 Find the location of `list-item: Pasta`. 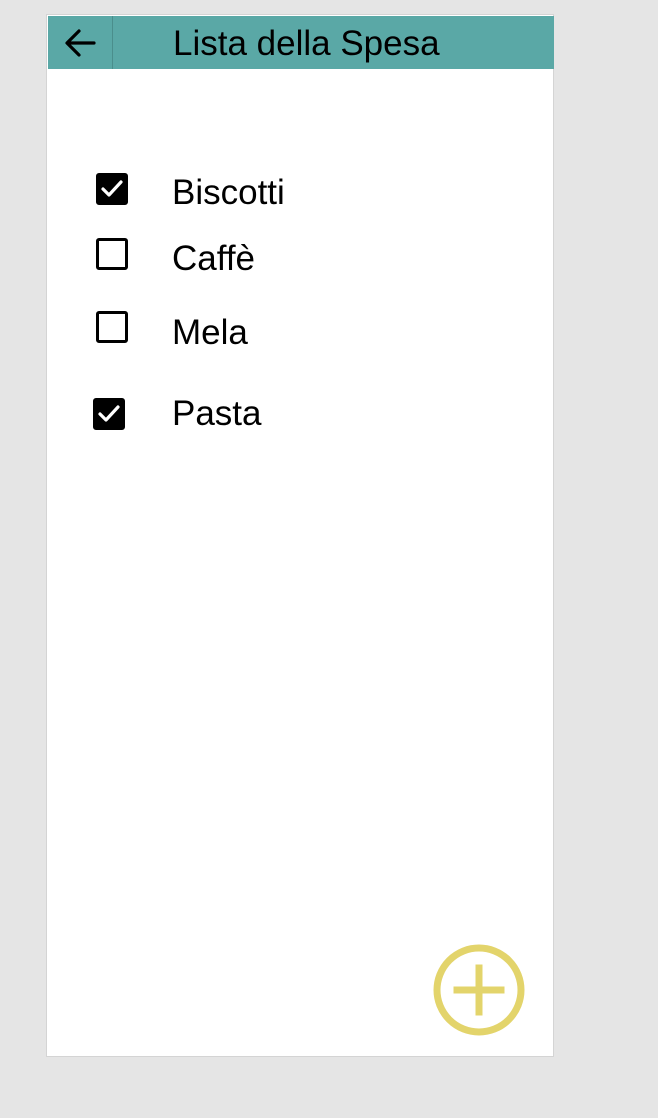

list-item: Pasta is located at coordinates (300, 416).